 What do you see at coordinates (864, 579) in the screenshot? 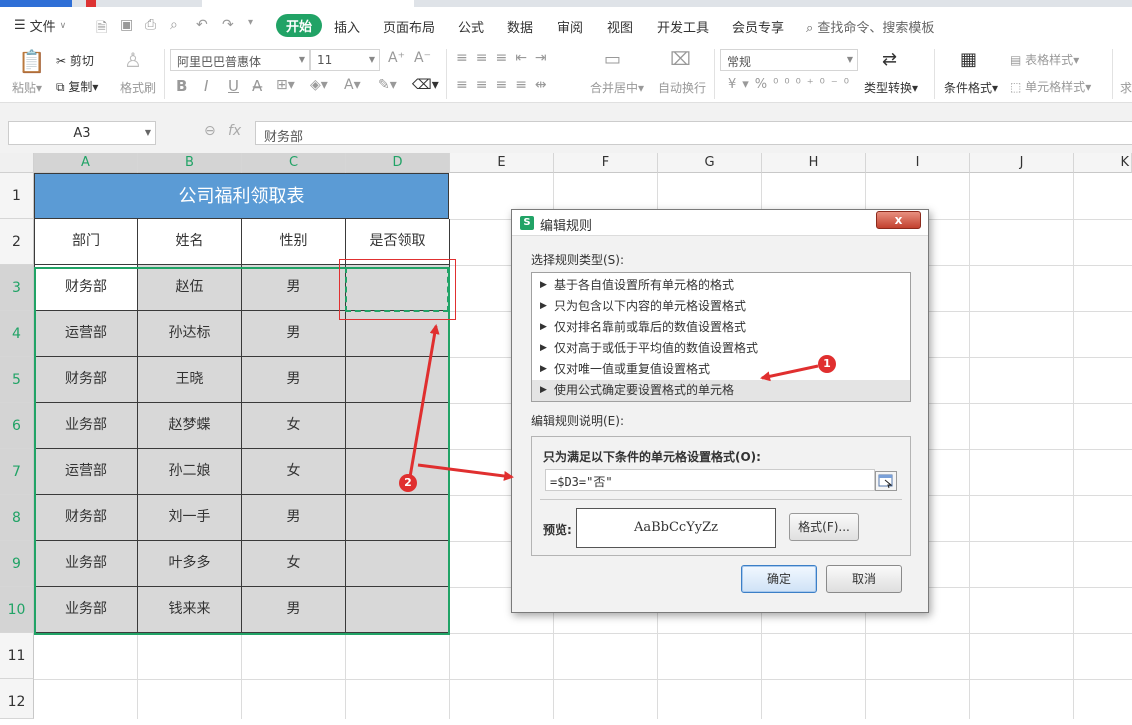
I see `cancel-button: 取消` at bounding box center [864, 579].